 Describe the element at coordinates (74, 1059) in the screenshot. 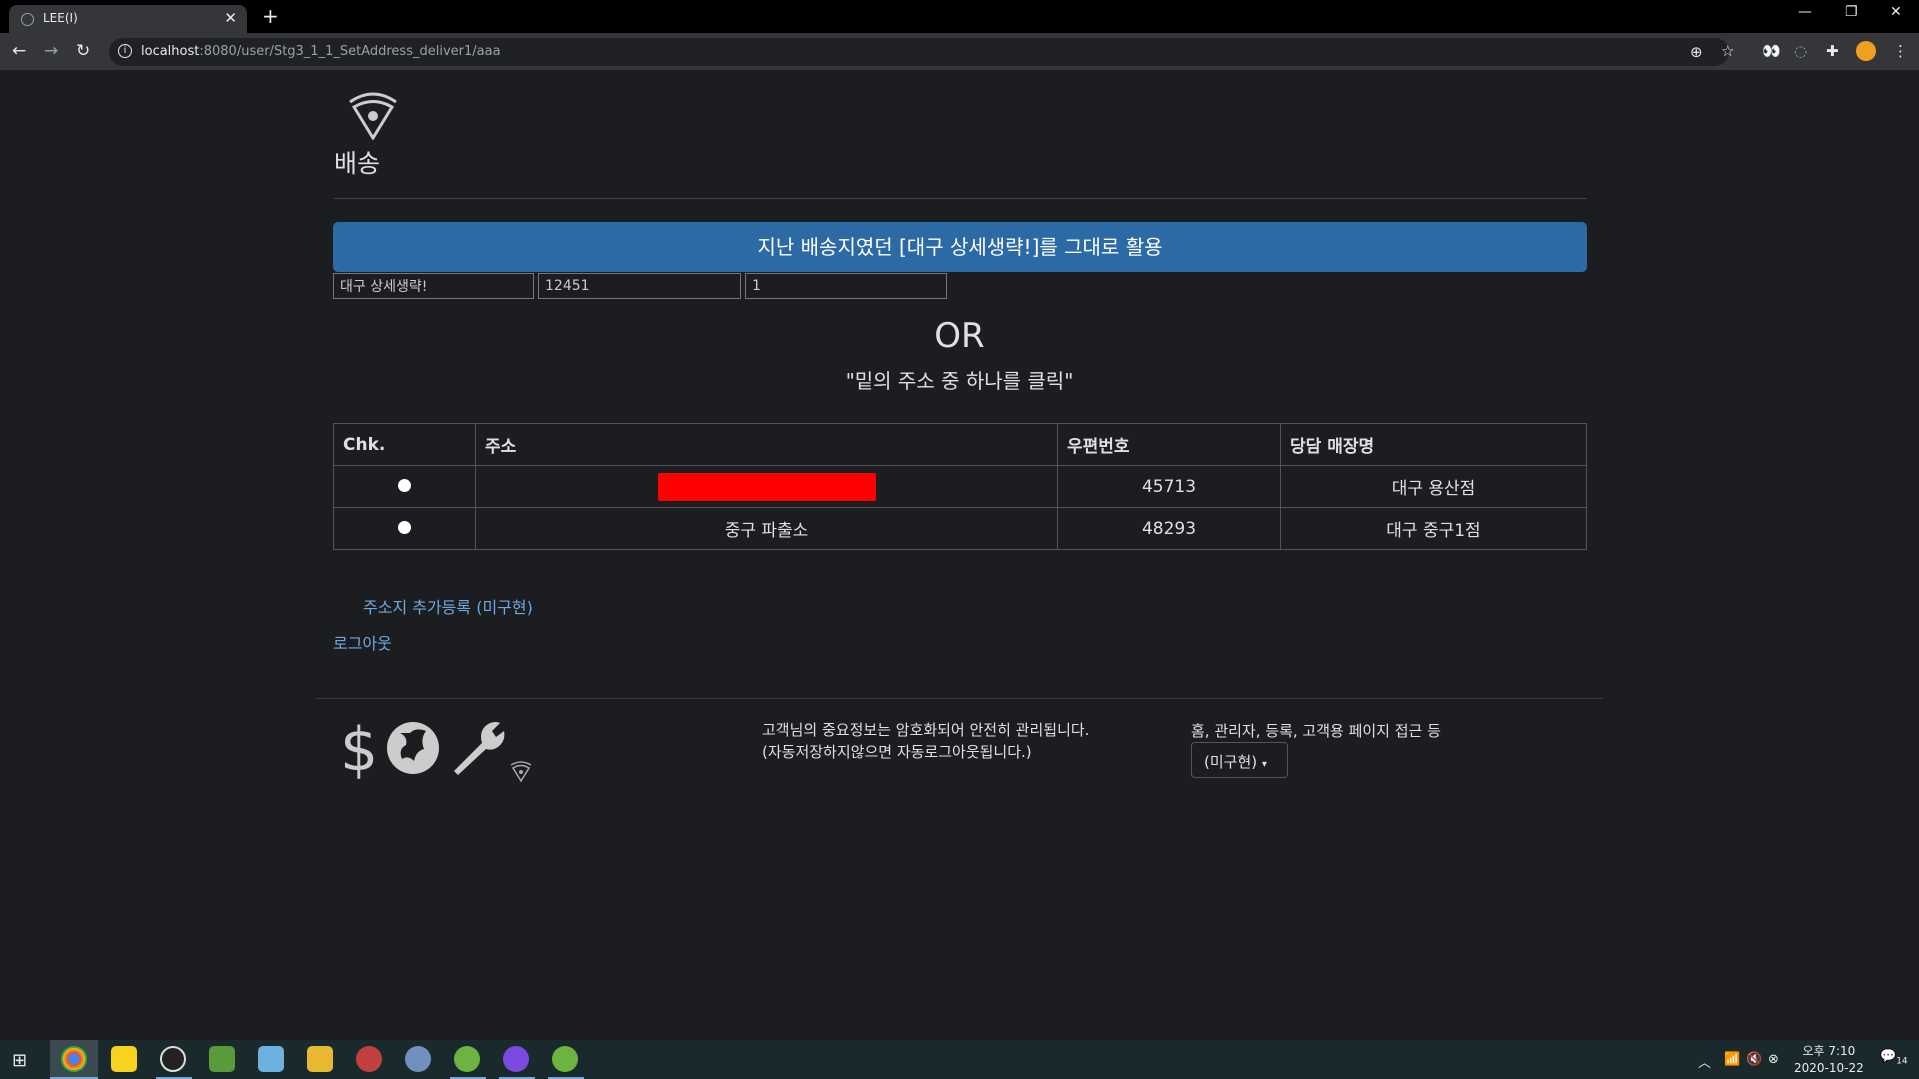

I see `chrome-app-icon` at that location.